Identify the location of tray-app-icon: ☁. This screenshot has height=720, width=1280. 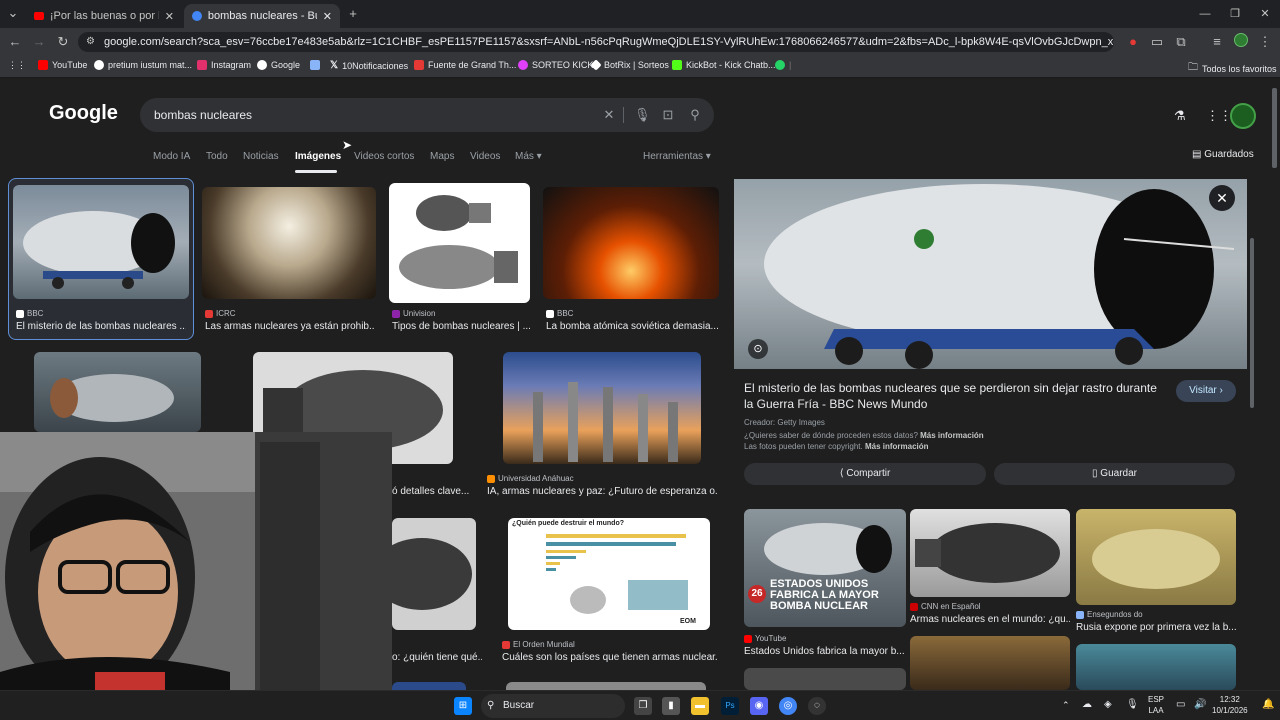
(1087, 704).